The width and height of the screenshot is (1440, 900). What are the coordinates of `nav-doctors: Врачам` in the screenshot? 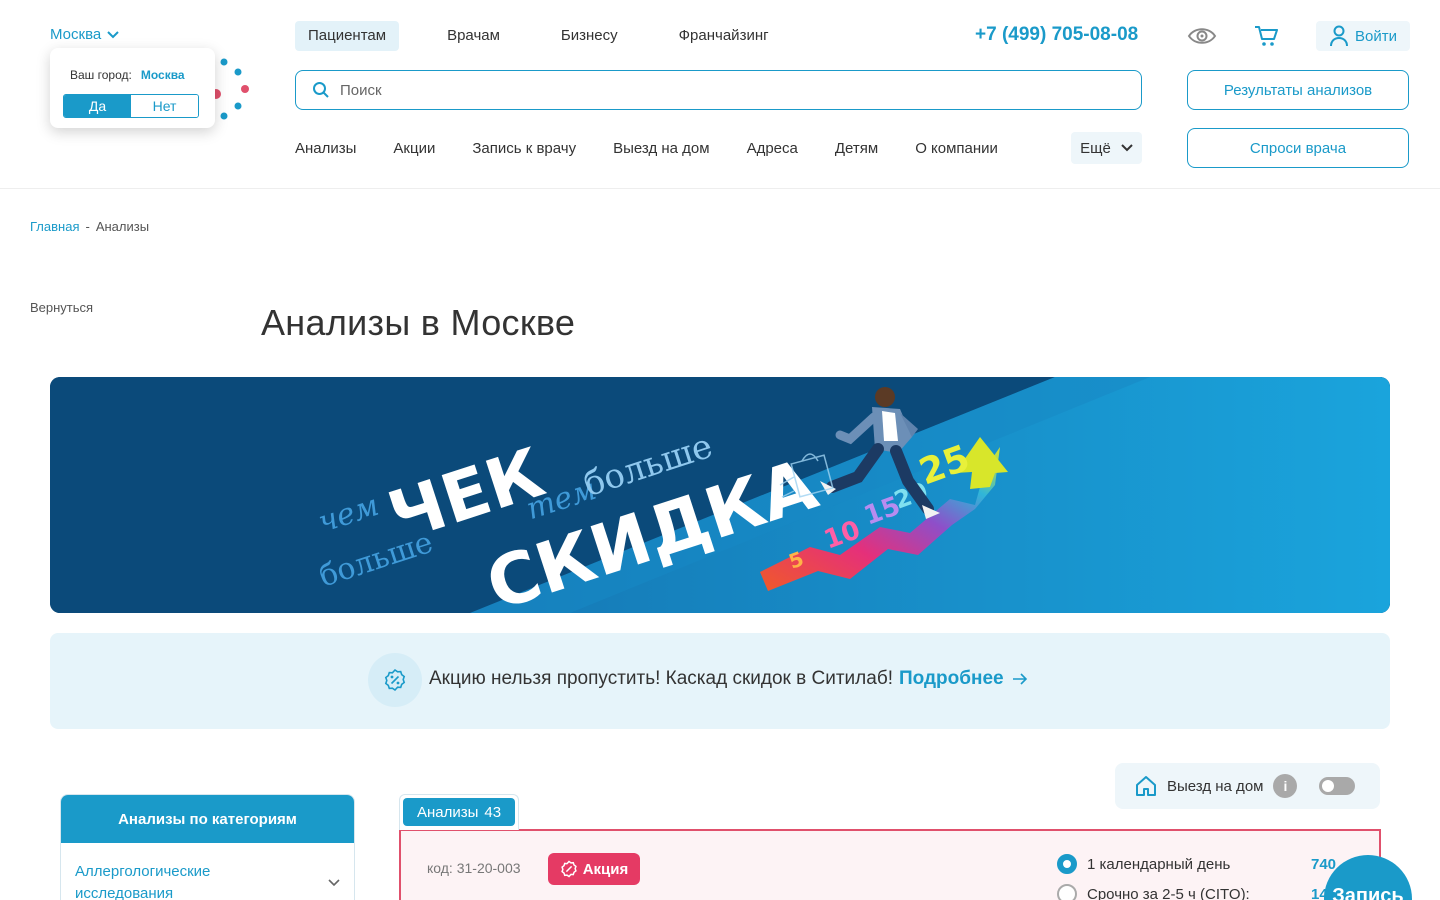 It's located at (473, 36).